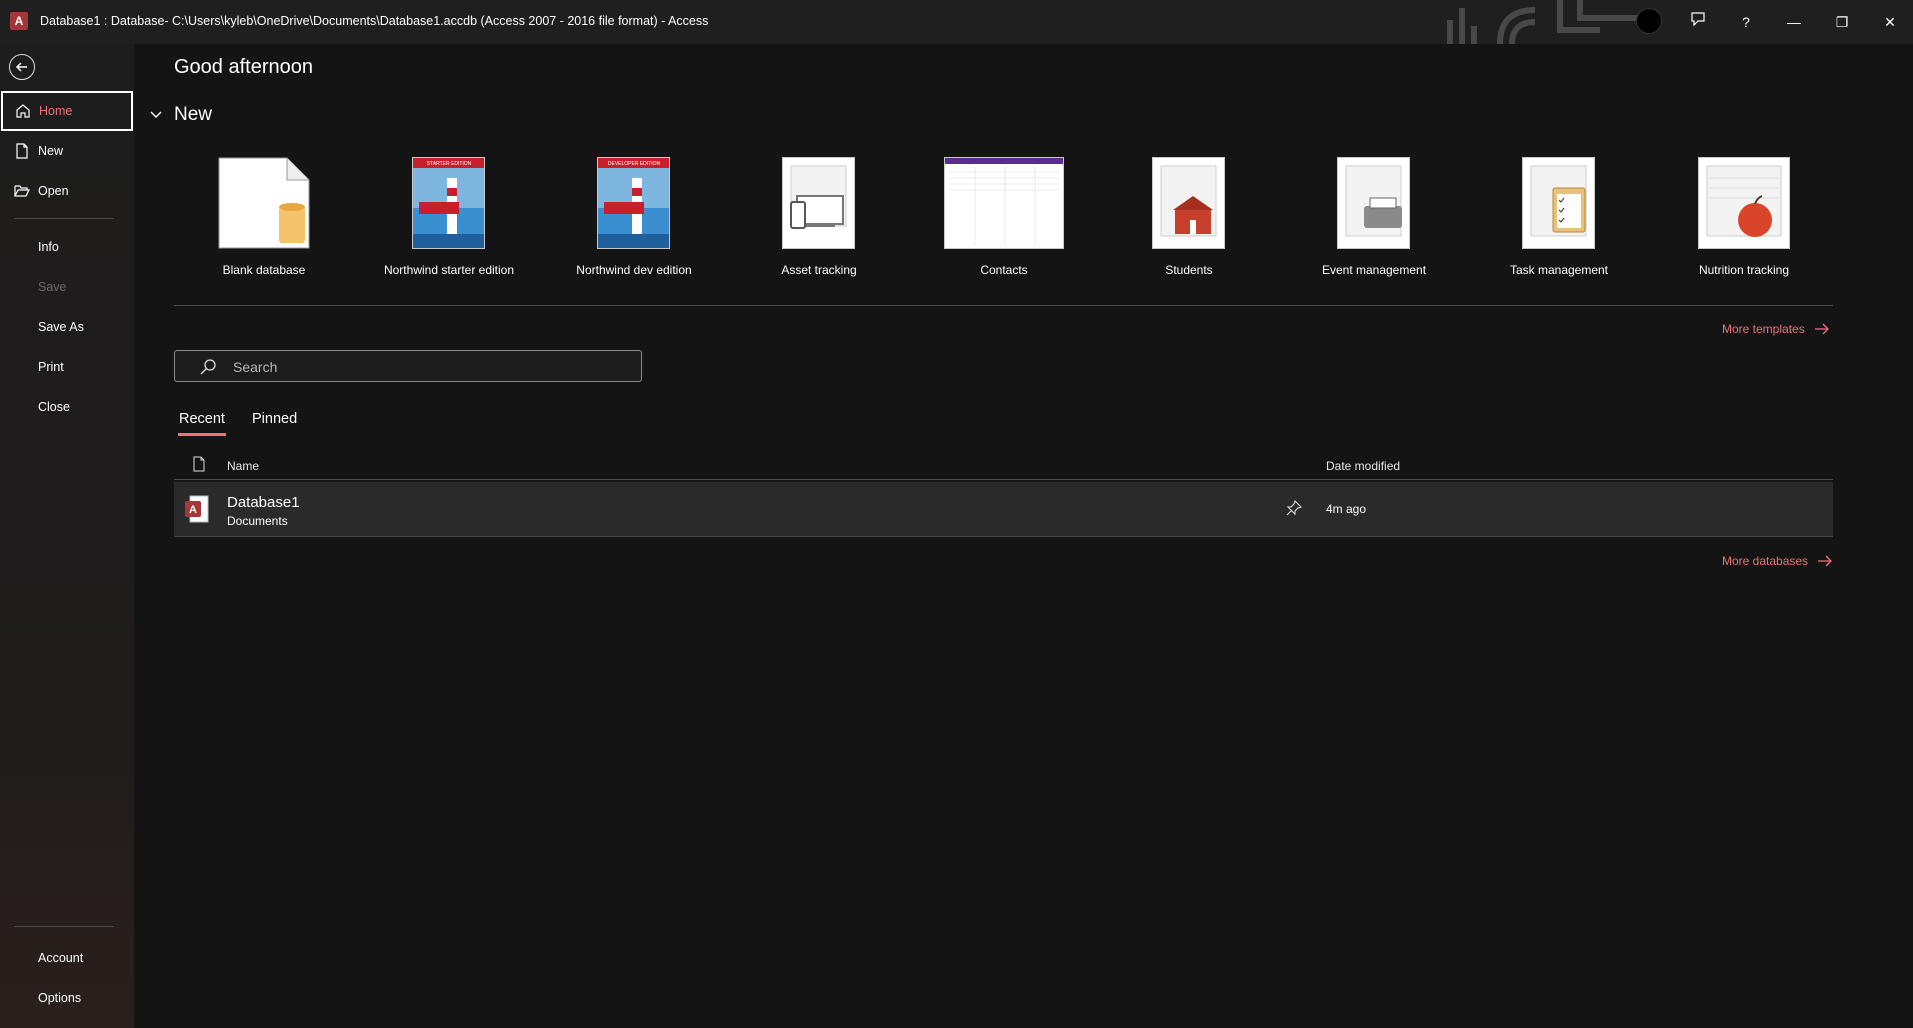  Describe the element at coordinates (1746, 22) in the screenshot. I see `help-button: ?` at that location.